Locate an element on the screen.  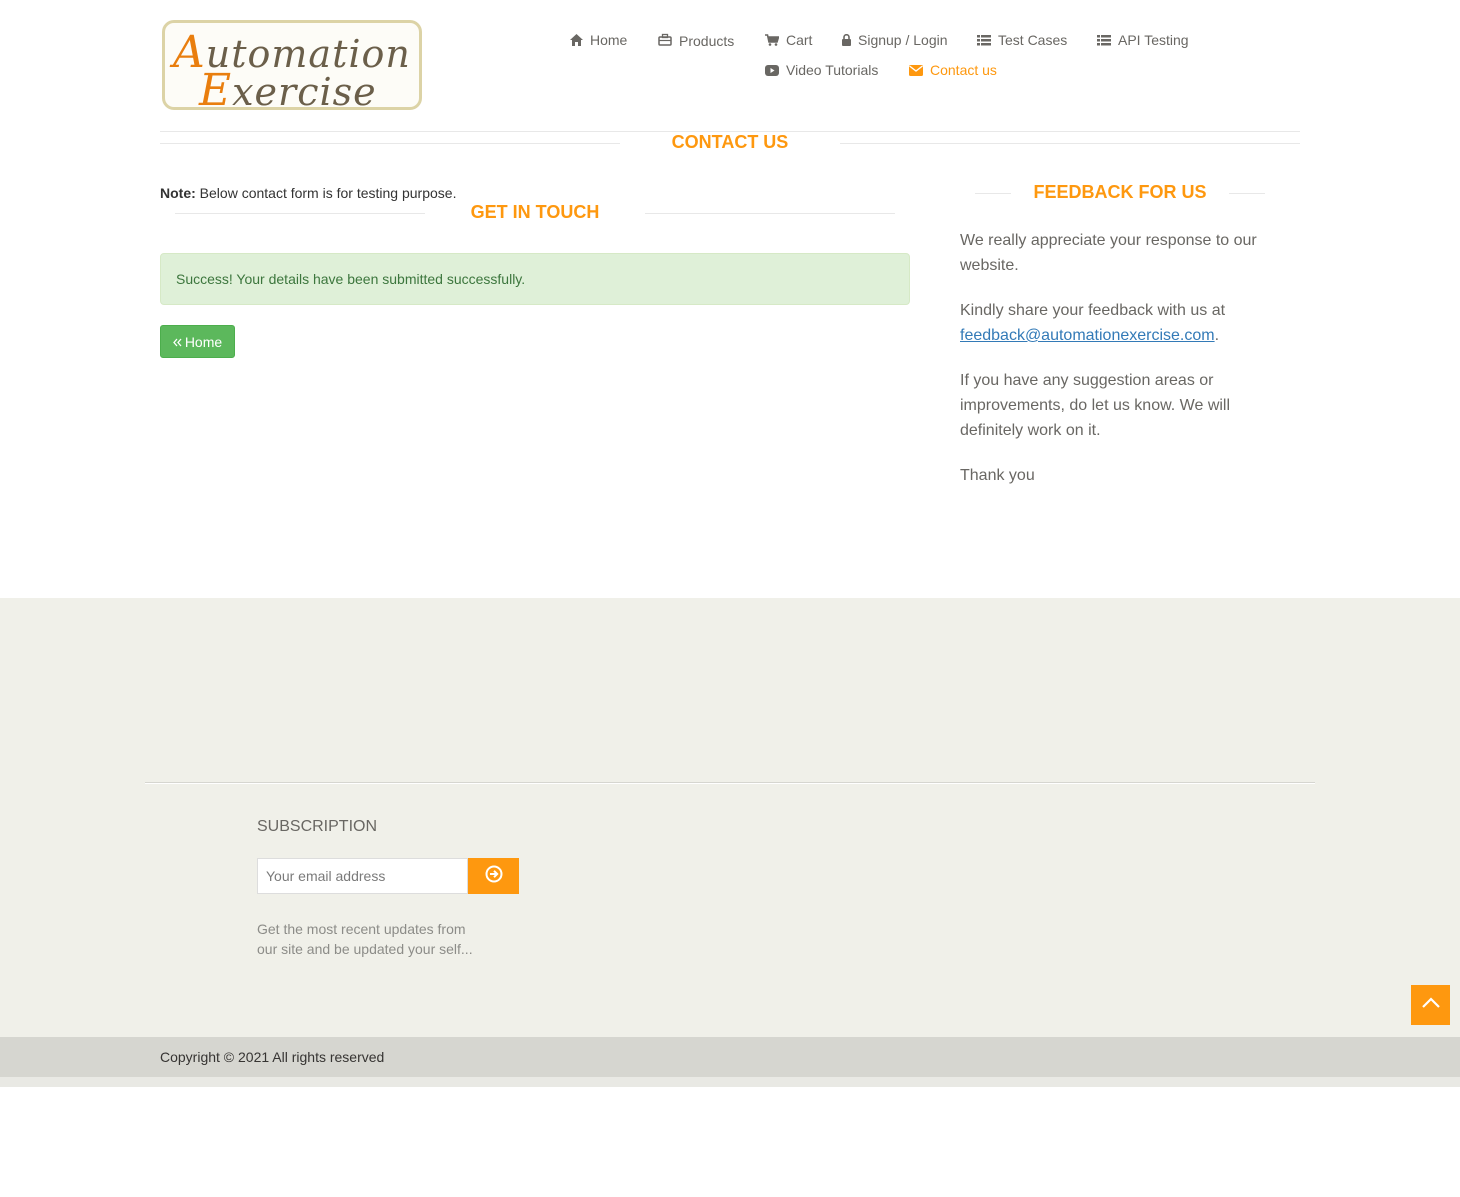
double-chevron-left-icon is located at coordinates (177, 342).